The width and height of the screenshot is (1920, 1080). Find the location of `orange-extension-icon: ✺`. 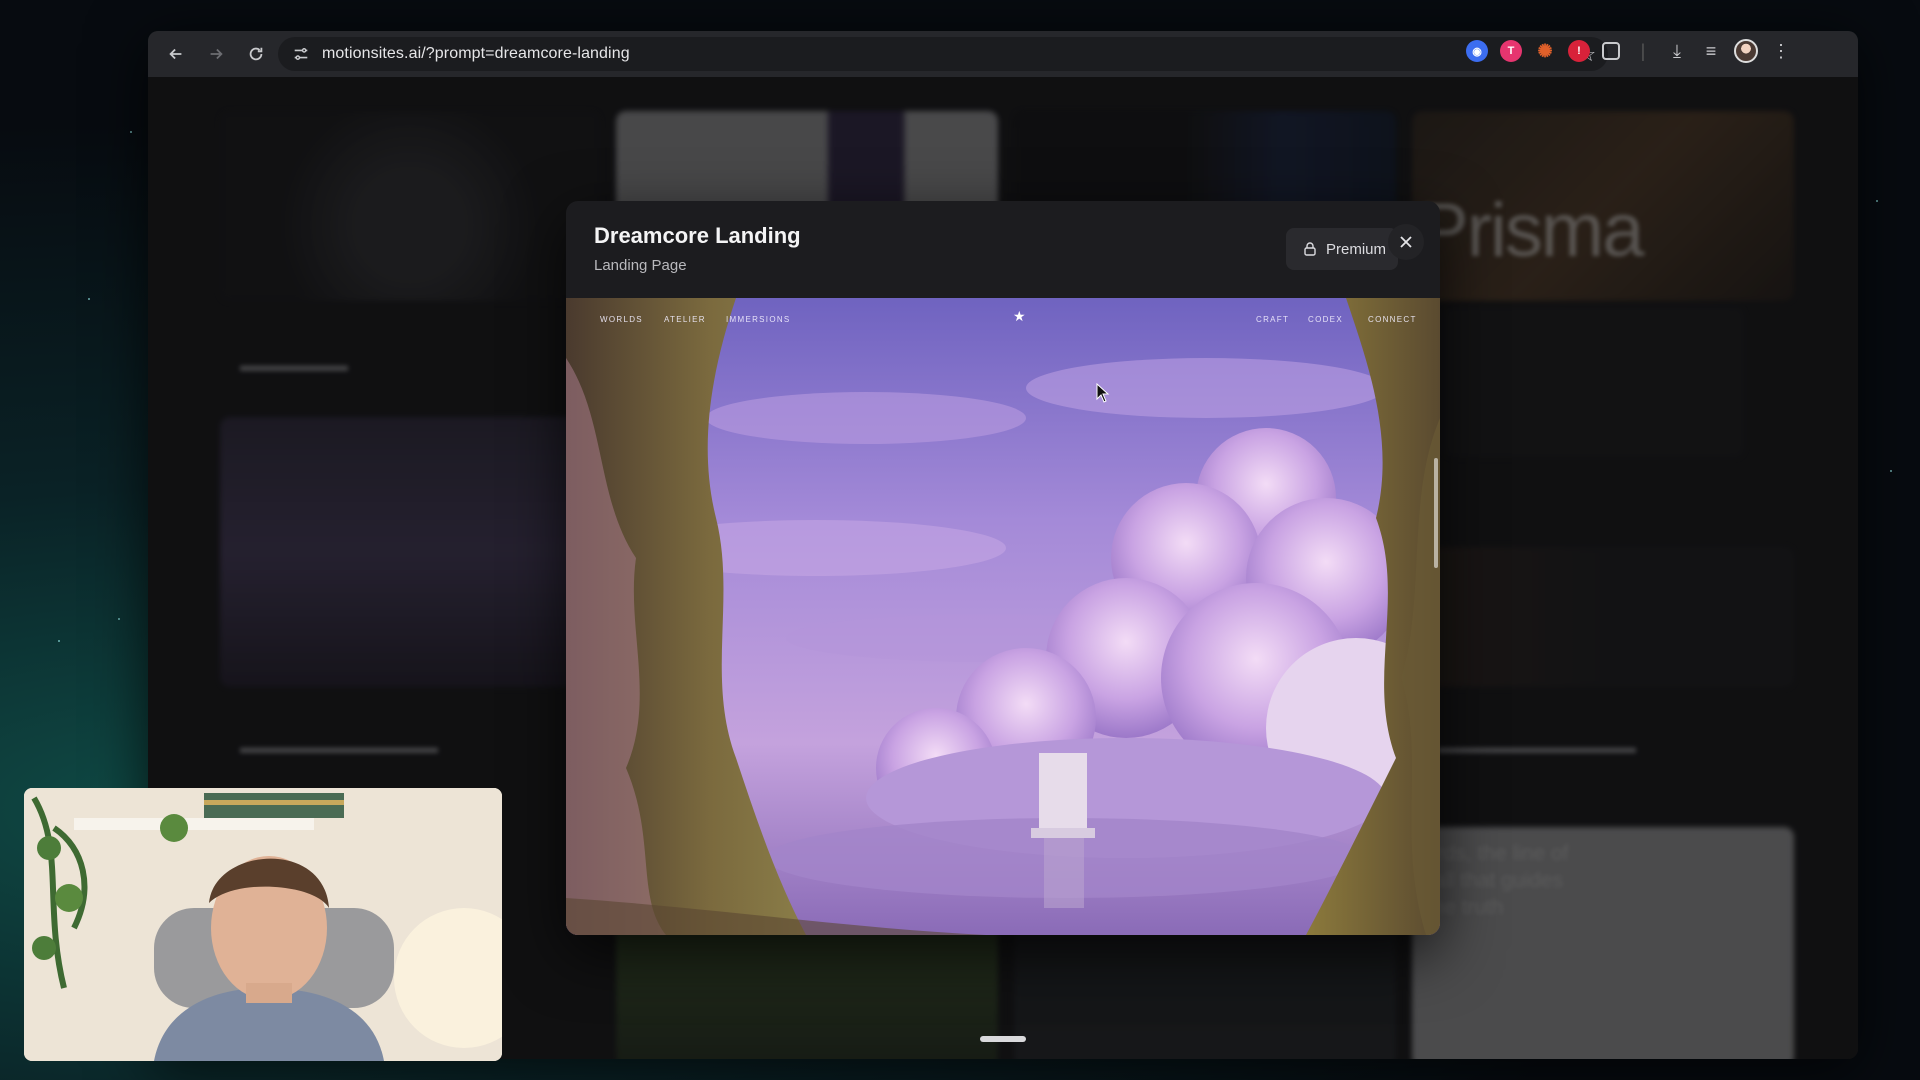

orange-extension-icon: ✺ is located at coordinates (1545, 51).